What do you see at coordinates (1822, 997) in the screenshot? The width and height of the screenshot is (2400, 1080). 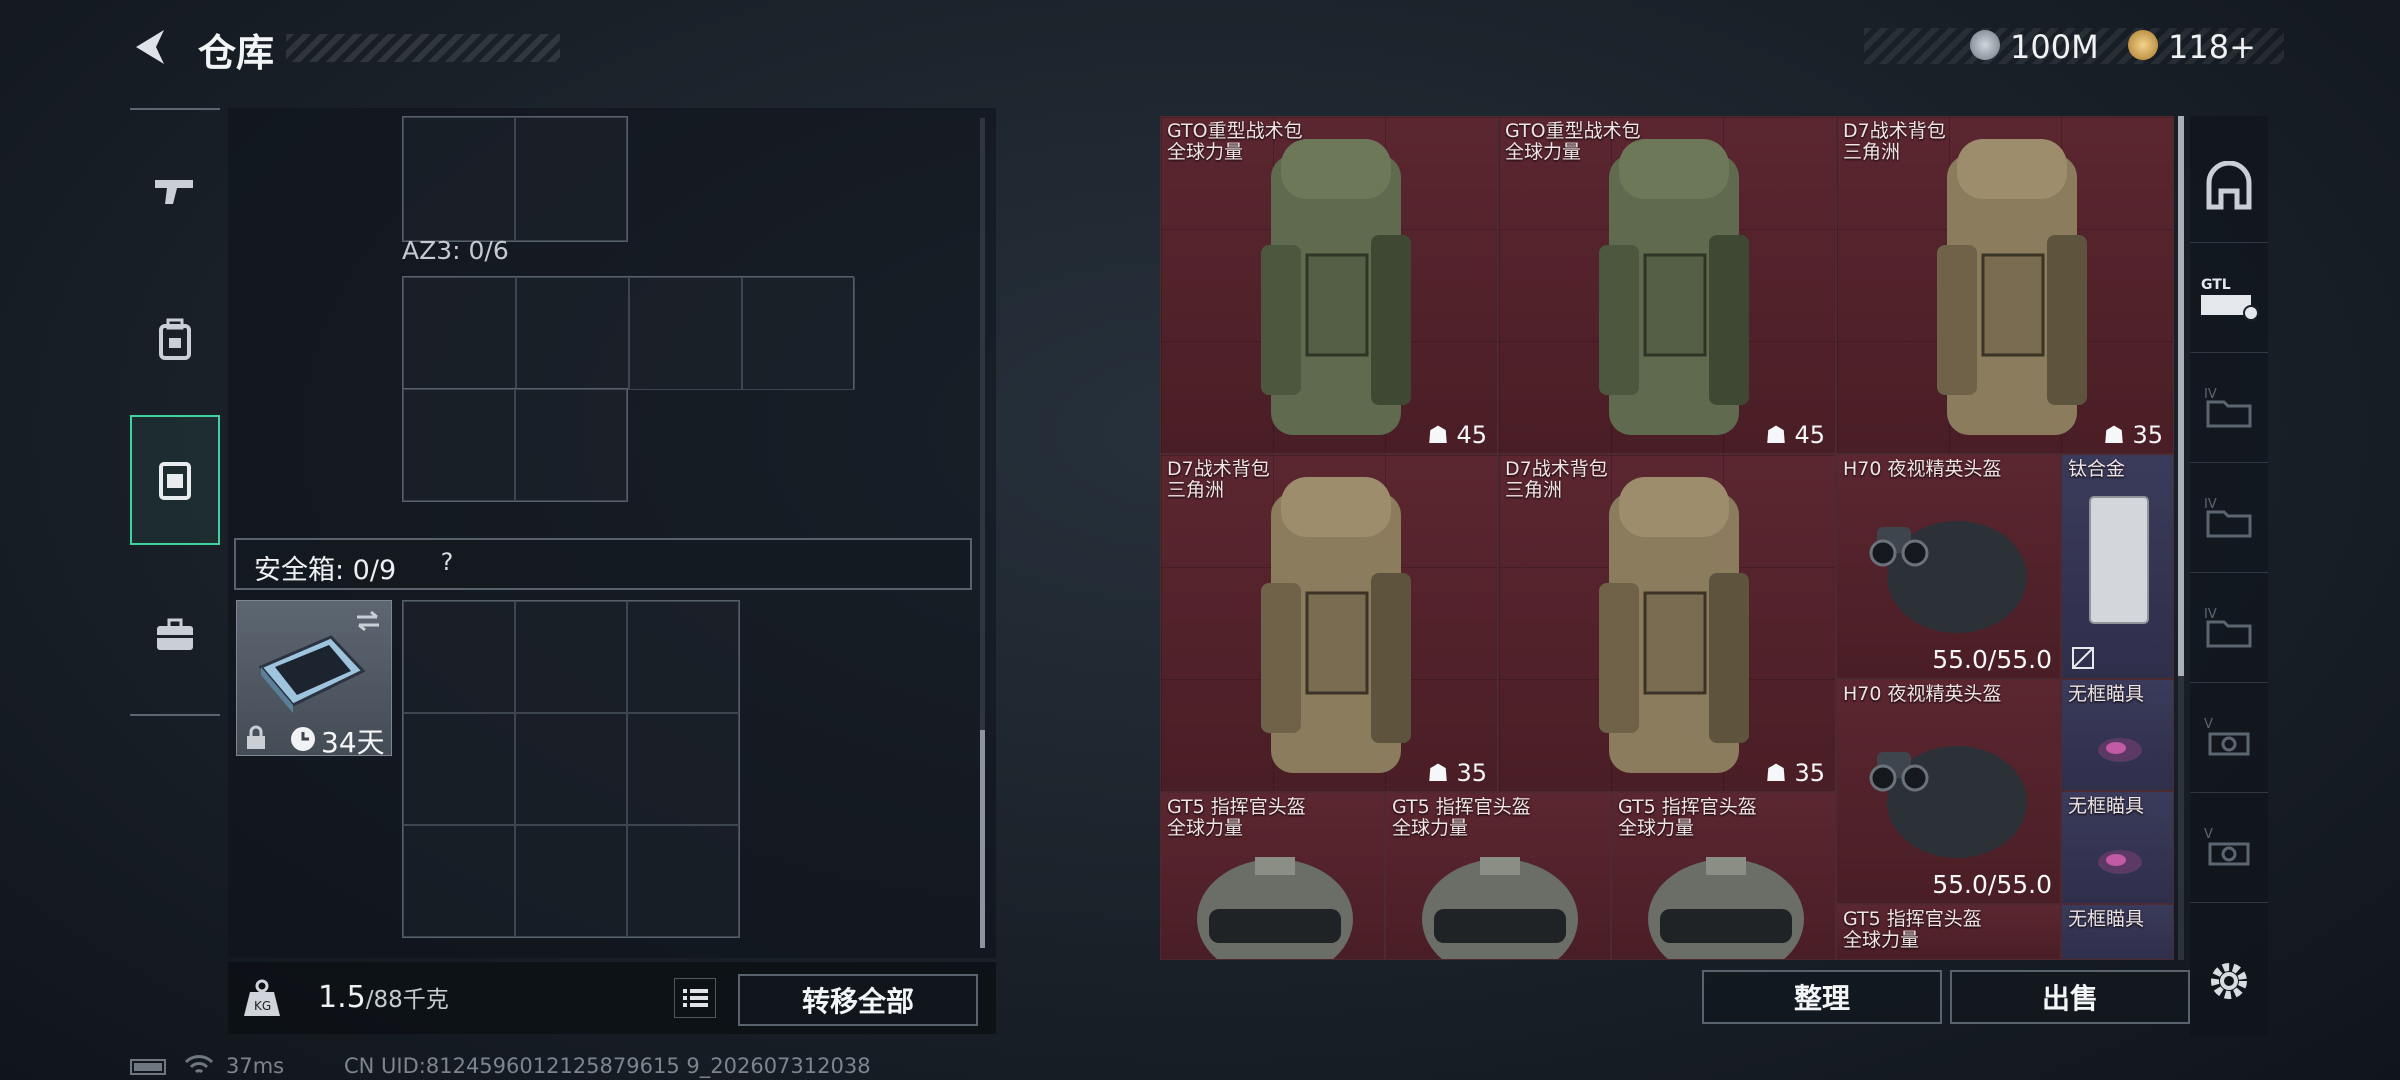 I see `organize-button: 整理` at bounding box center [1822, 997].